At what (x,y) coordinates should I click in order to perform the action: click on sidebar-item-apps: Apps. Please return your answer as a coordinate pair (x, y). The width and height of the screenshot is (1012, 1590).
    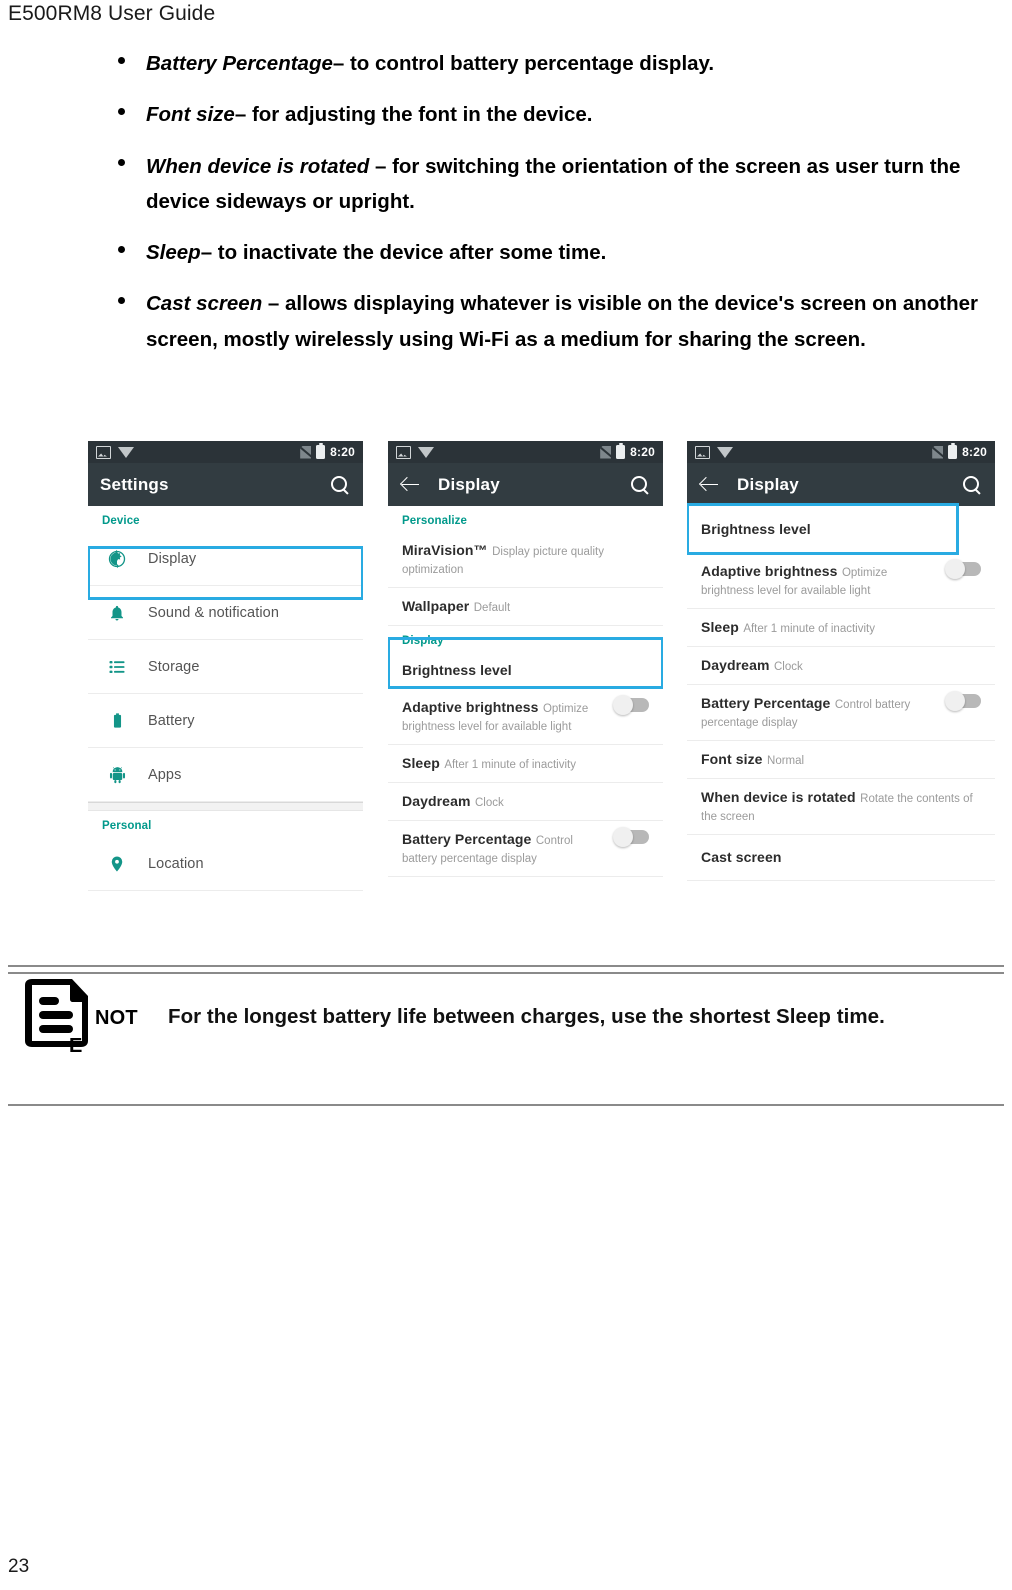
    Looking at the image, I should click on (225, 775).